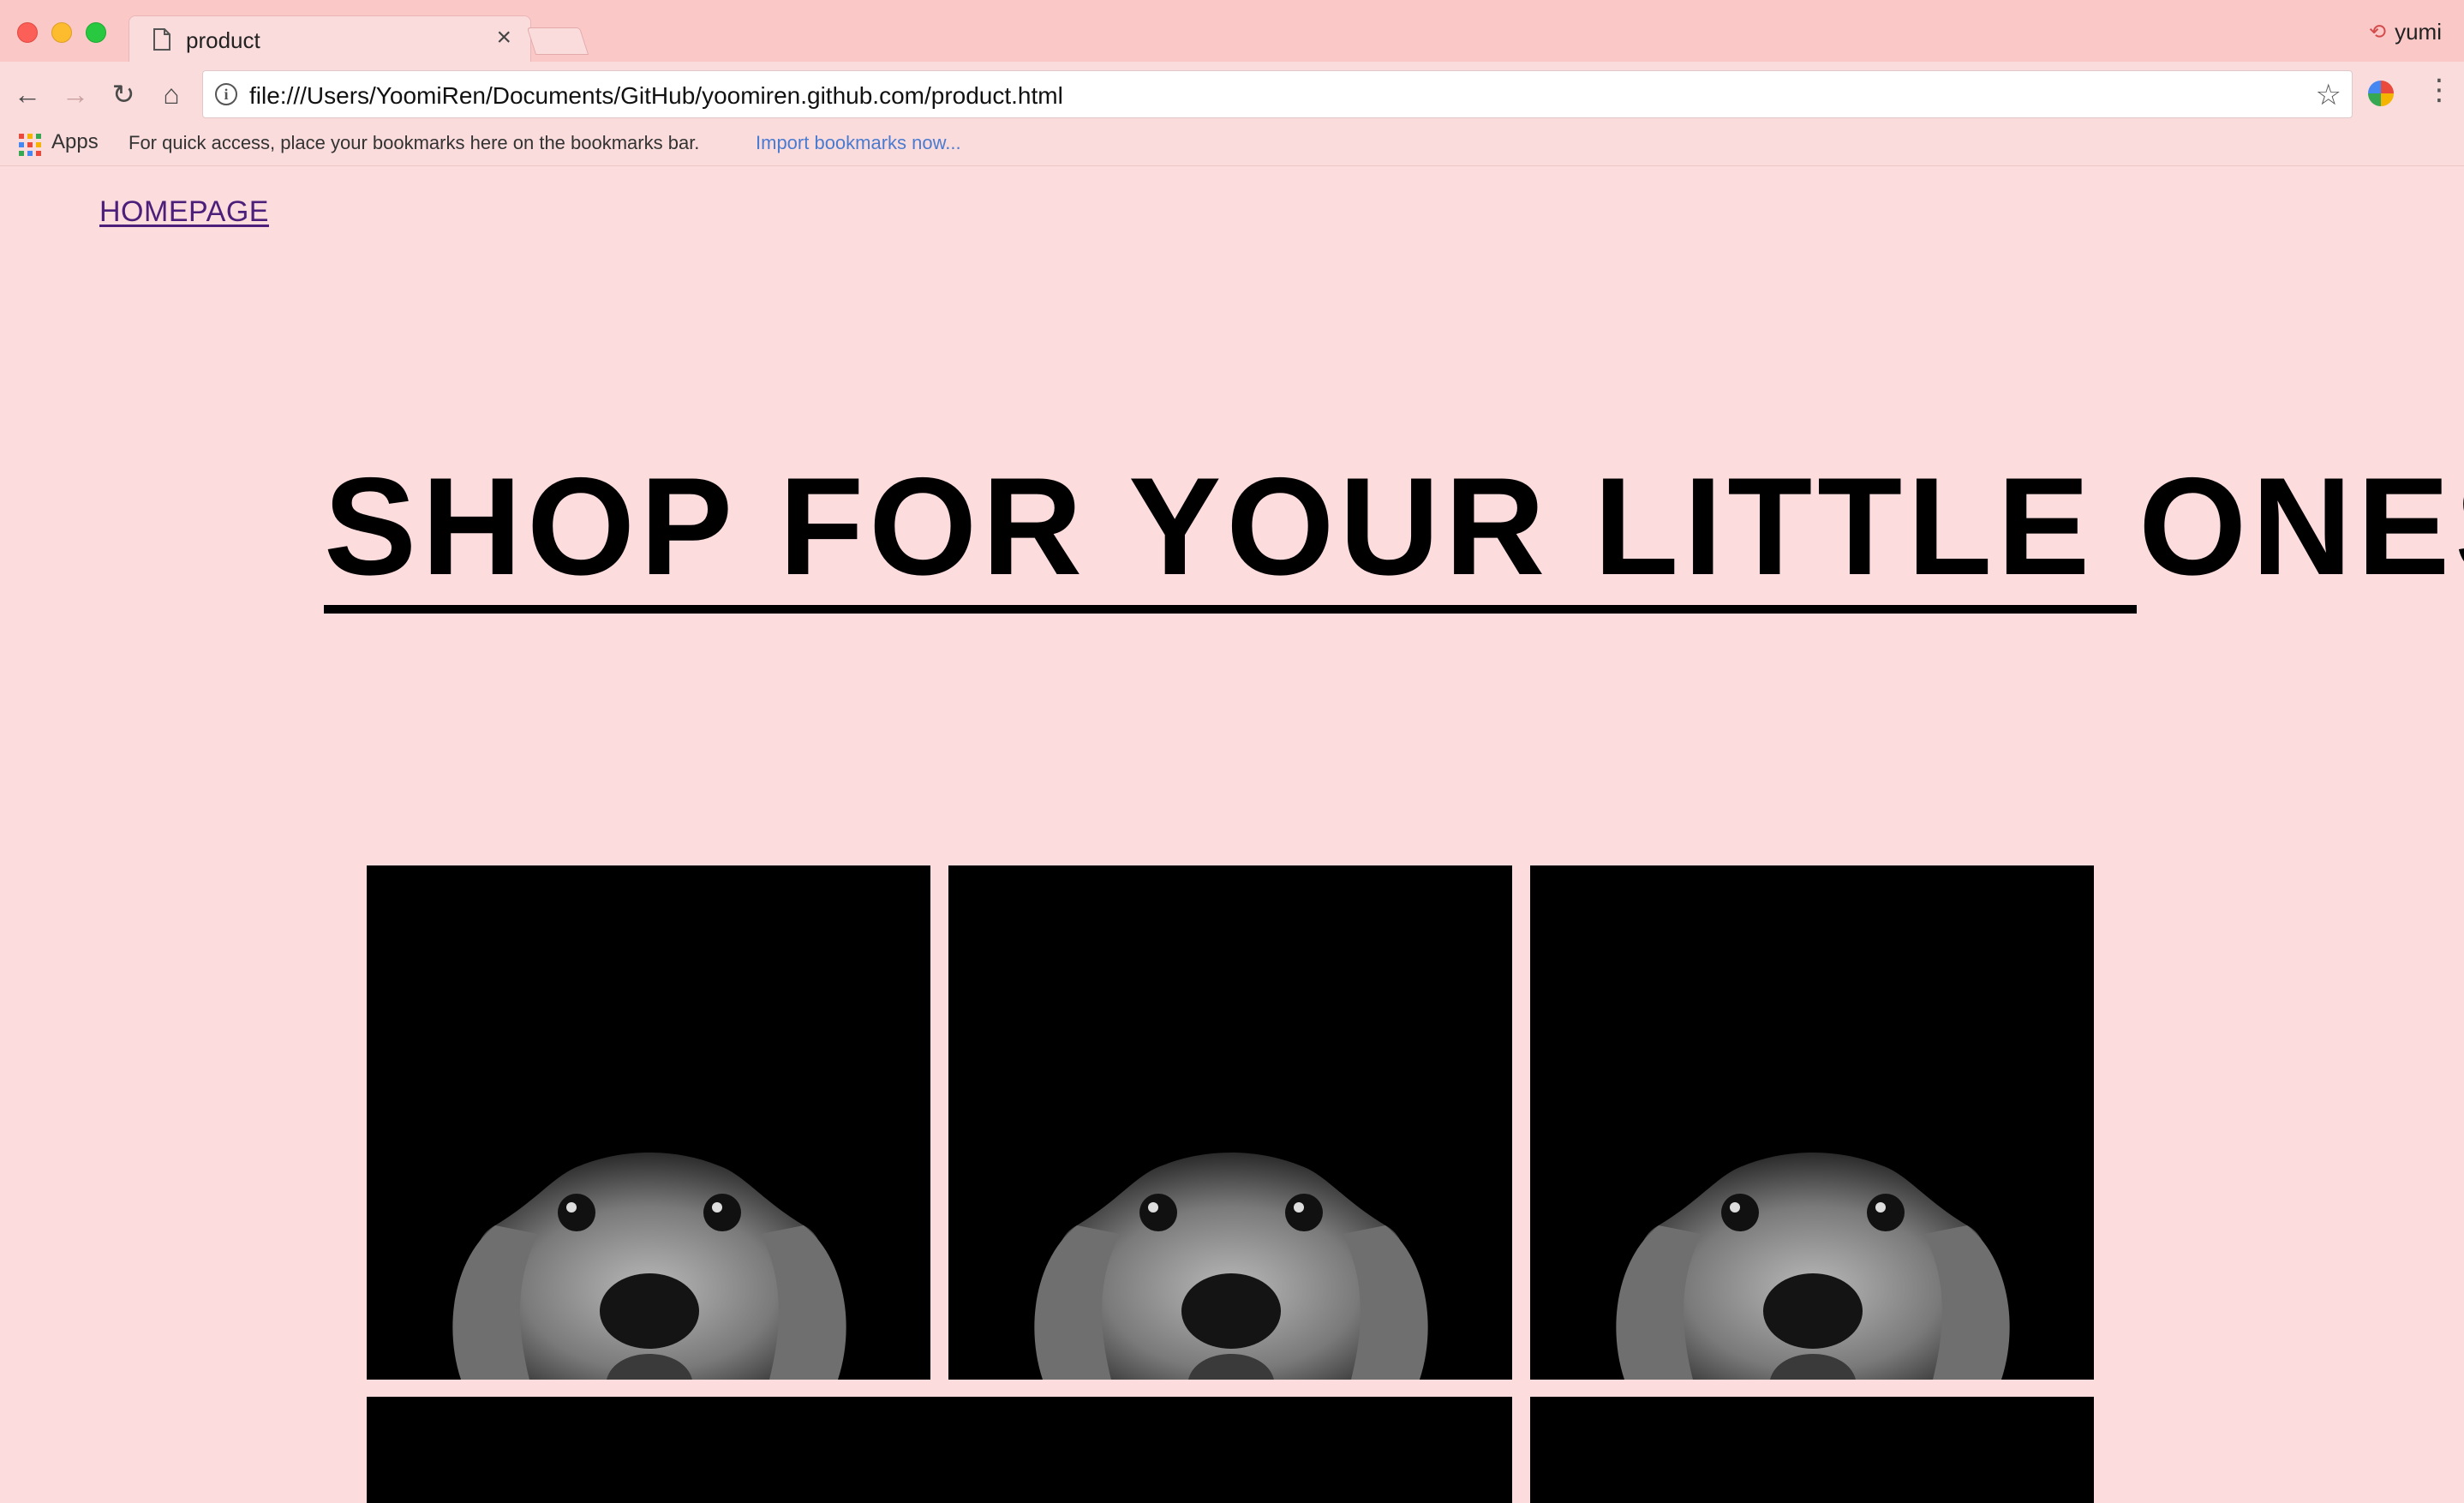 This screenshot has width=2464, height=1503. I want to click on apps-grid-icon, so click(30, 145).